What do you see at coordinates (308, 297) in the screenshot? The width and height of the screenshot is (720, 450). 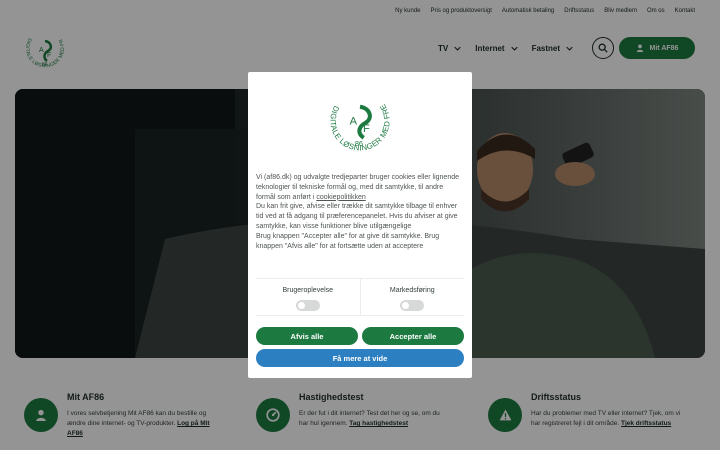 I see `pref-brugeroplevelse: Brugeroplevelse` at bounding box center [308, 297].